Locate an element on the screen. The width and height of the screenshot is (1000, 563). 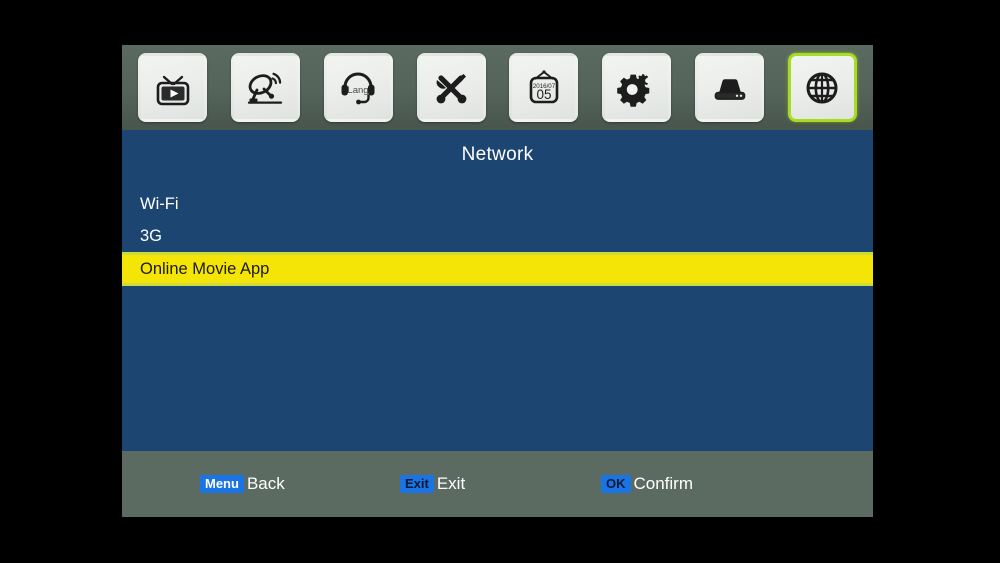
menu-icon-language: Lang is located at coordinates (358, 87).